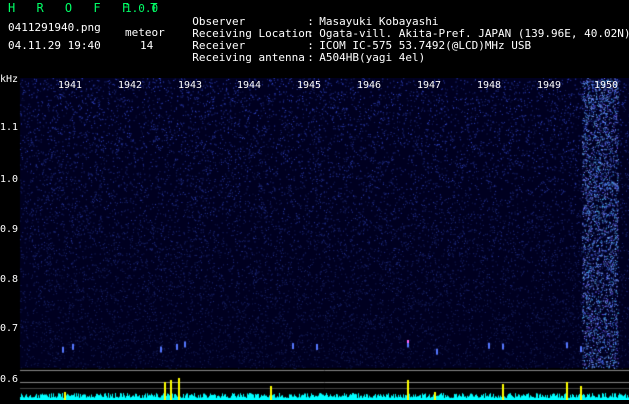 This screenshot has width=629, height=404. I want to click on x-tick-label: 1950, so click(606, 85).